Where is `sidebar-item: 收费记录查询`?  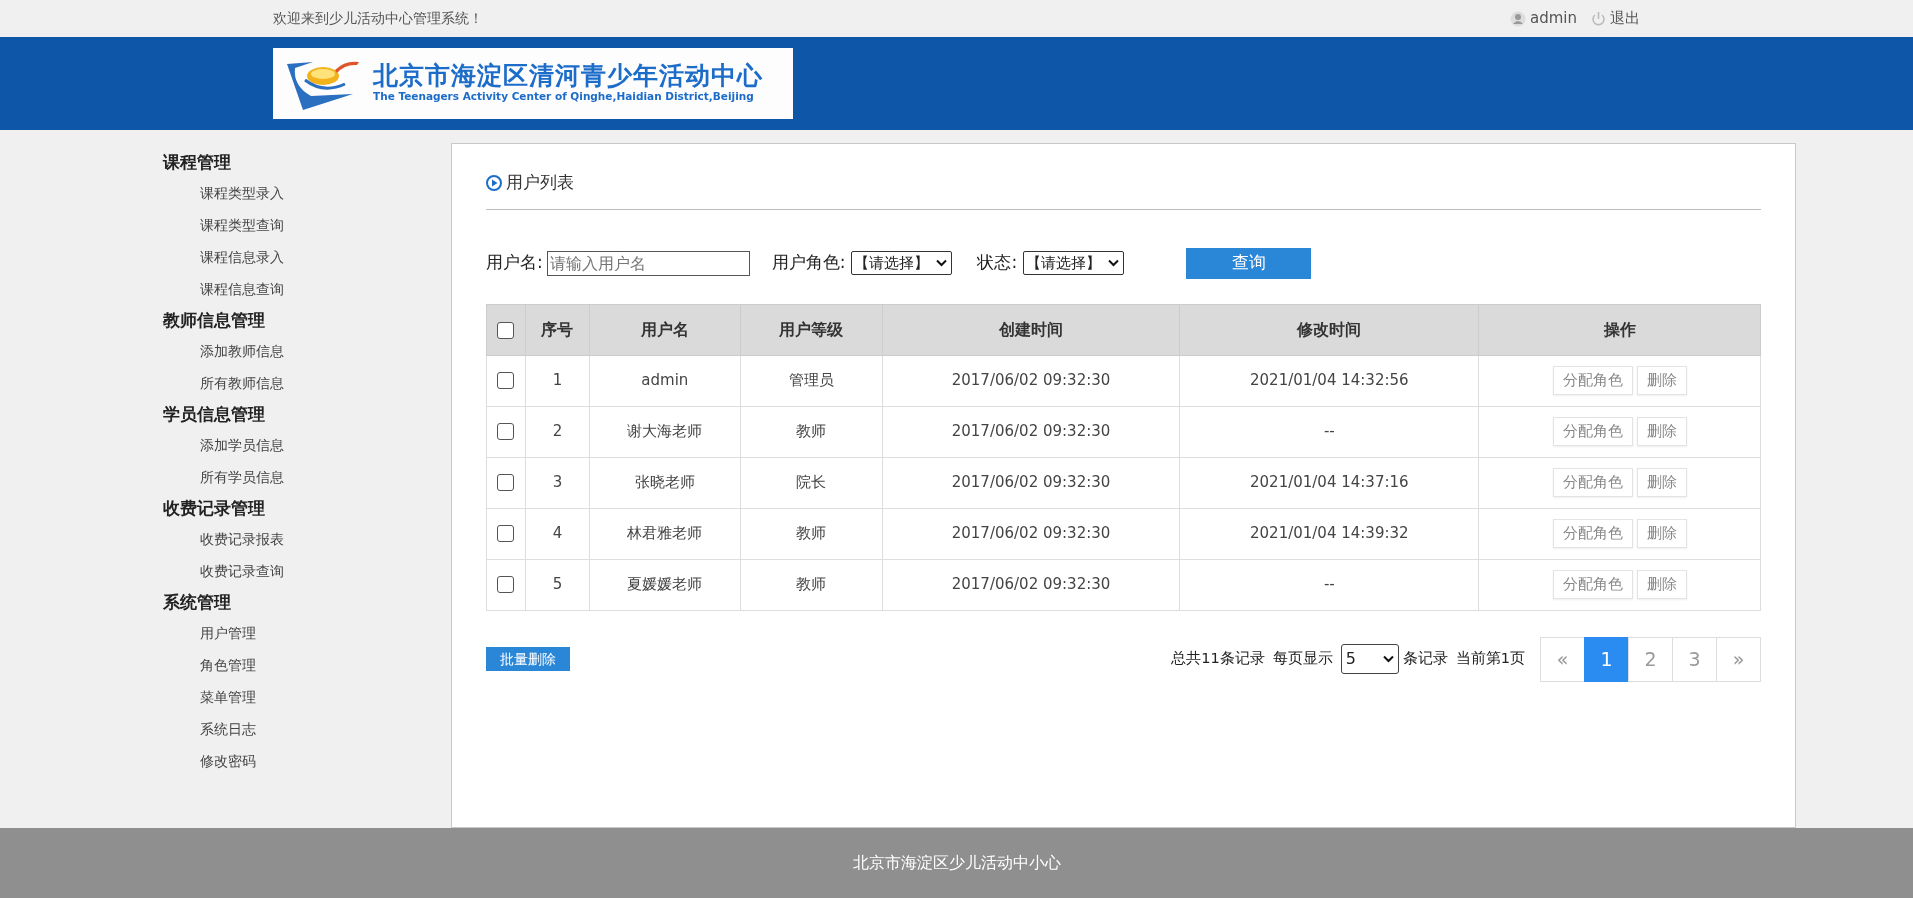 sidebar-item: 收费记录查询 is located at coordinates (300, 571).